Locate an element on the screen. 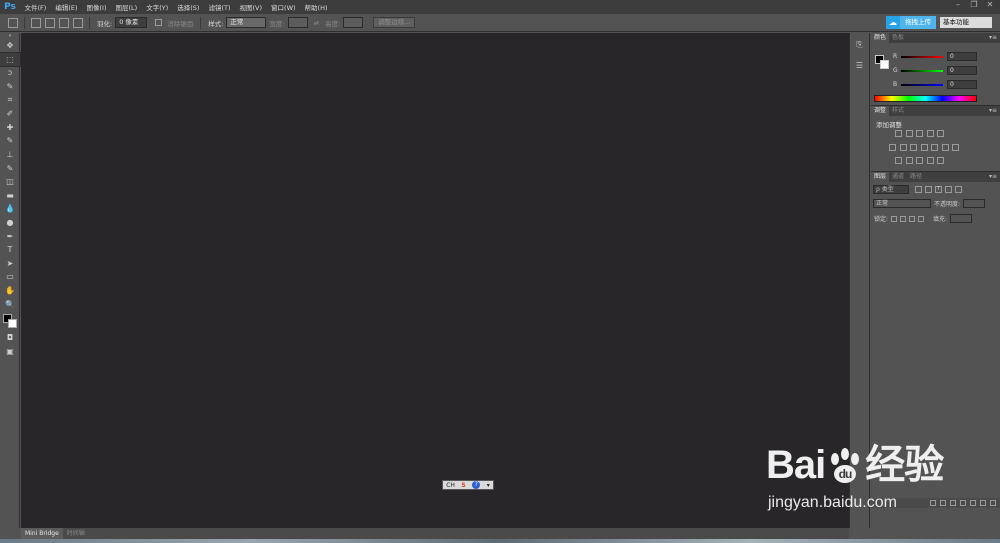 This screenshot has width=1000, height=543. menu-filter: 滤镜(T) is located at coordinates (219, 7).